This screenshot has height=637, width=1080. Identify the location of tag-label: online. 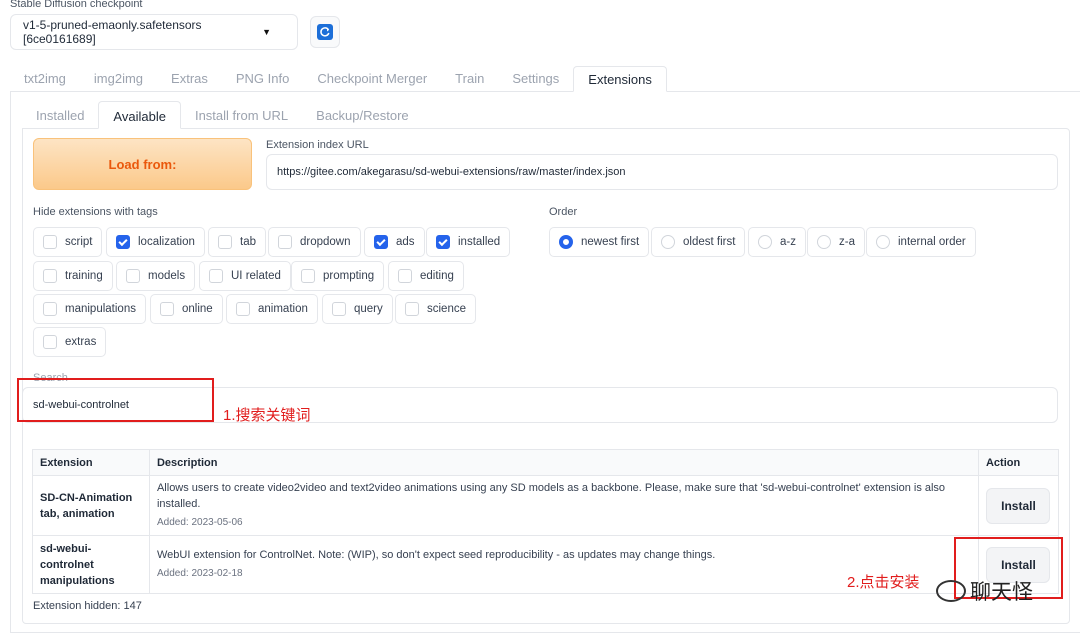
(197, 309).